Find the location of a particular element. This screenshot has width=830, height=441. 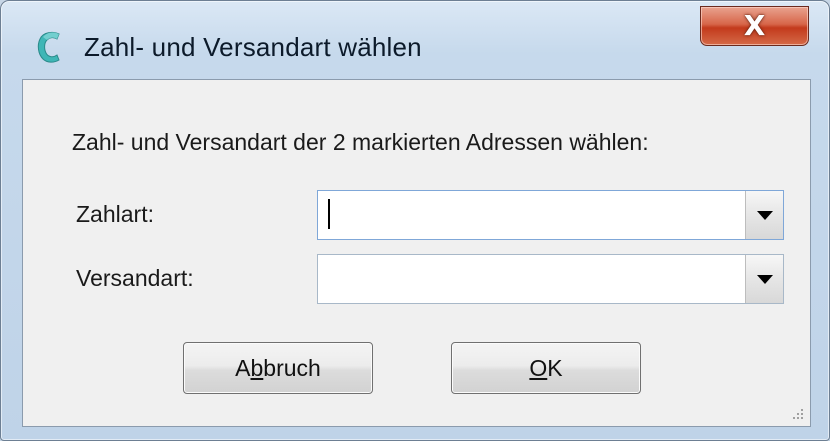

ok-button: OK is located at coordinates (546, 368).